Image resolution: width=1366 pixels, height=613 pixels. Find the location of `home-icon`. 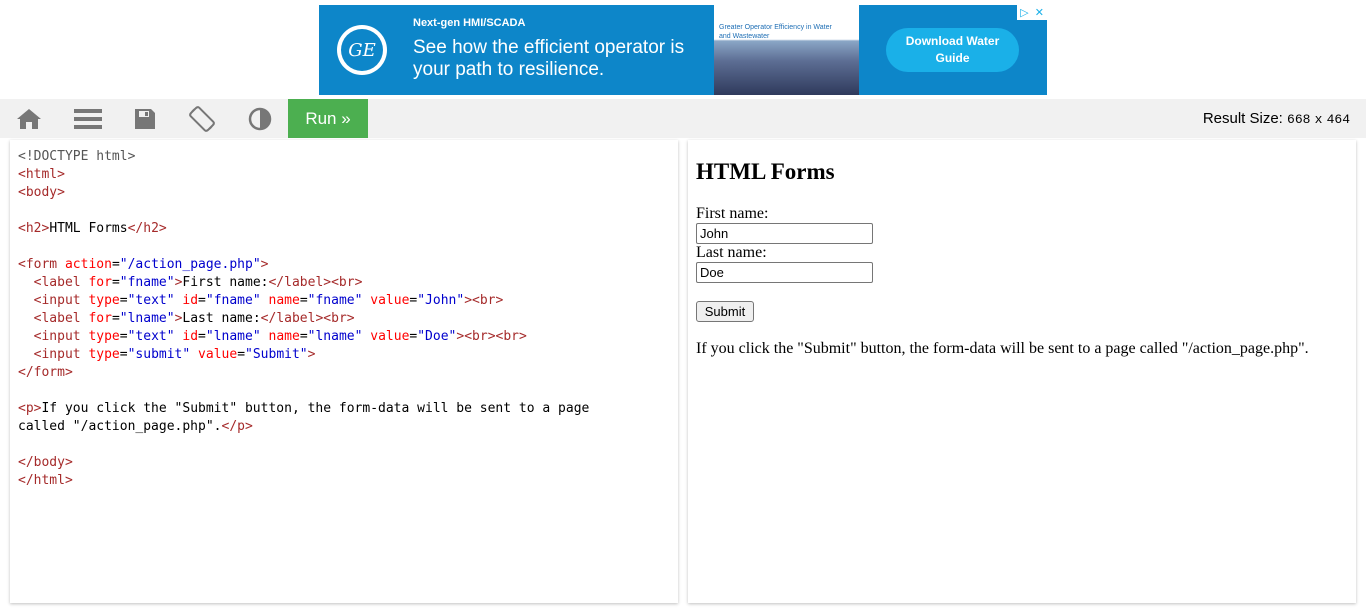

home-icon is located at coordinates (29, 118).